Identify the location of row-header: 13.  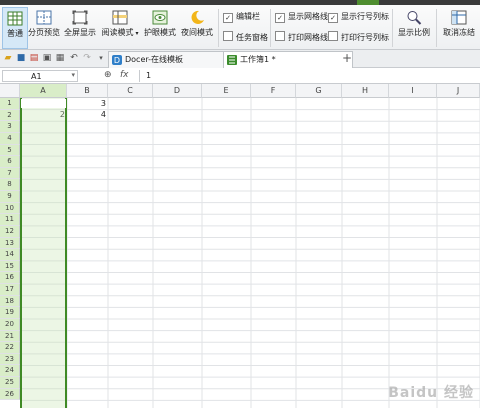
(10, 243).